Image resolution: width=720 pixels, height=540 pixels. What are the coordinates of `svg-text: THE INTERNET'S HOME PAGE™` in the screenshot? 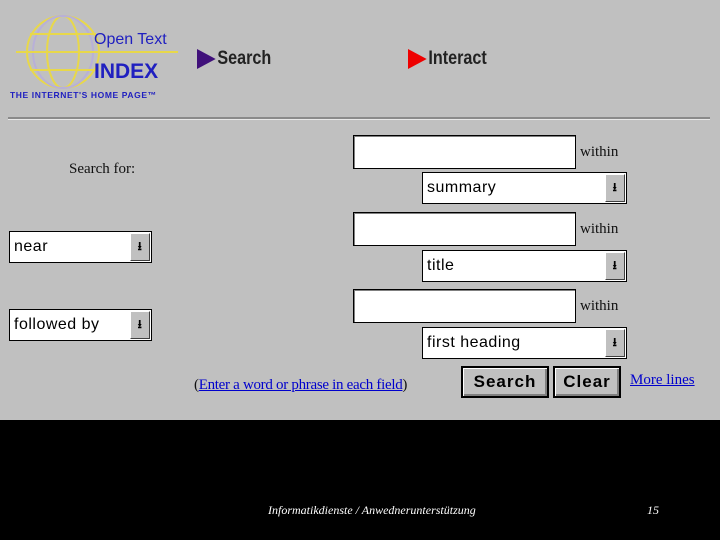 It's located at (83, 95).